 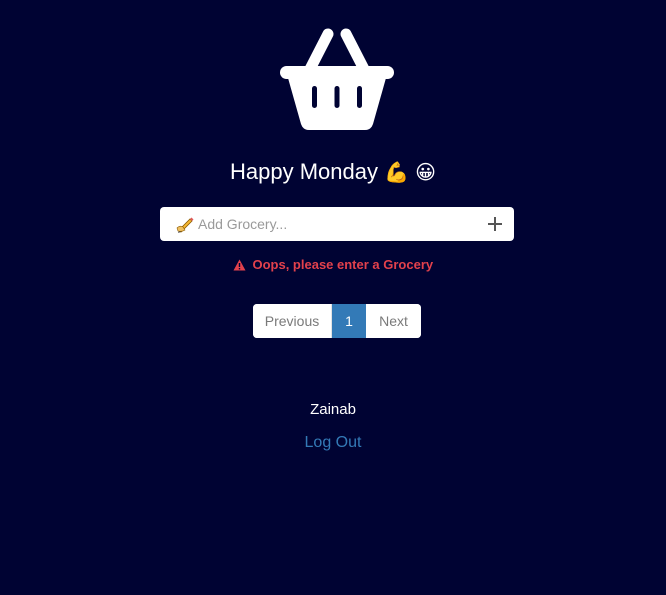 I want to click on page-1-button: 1, so click(x=349, y=321).